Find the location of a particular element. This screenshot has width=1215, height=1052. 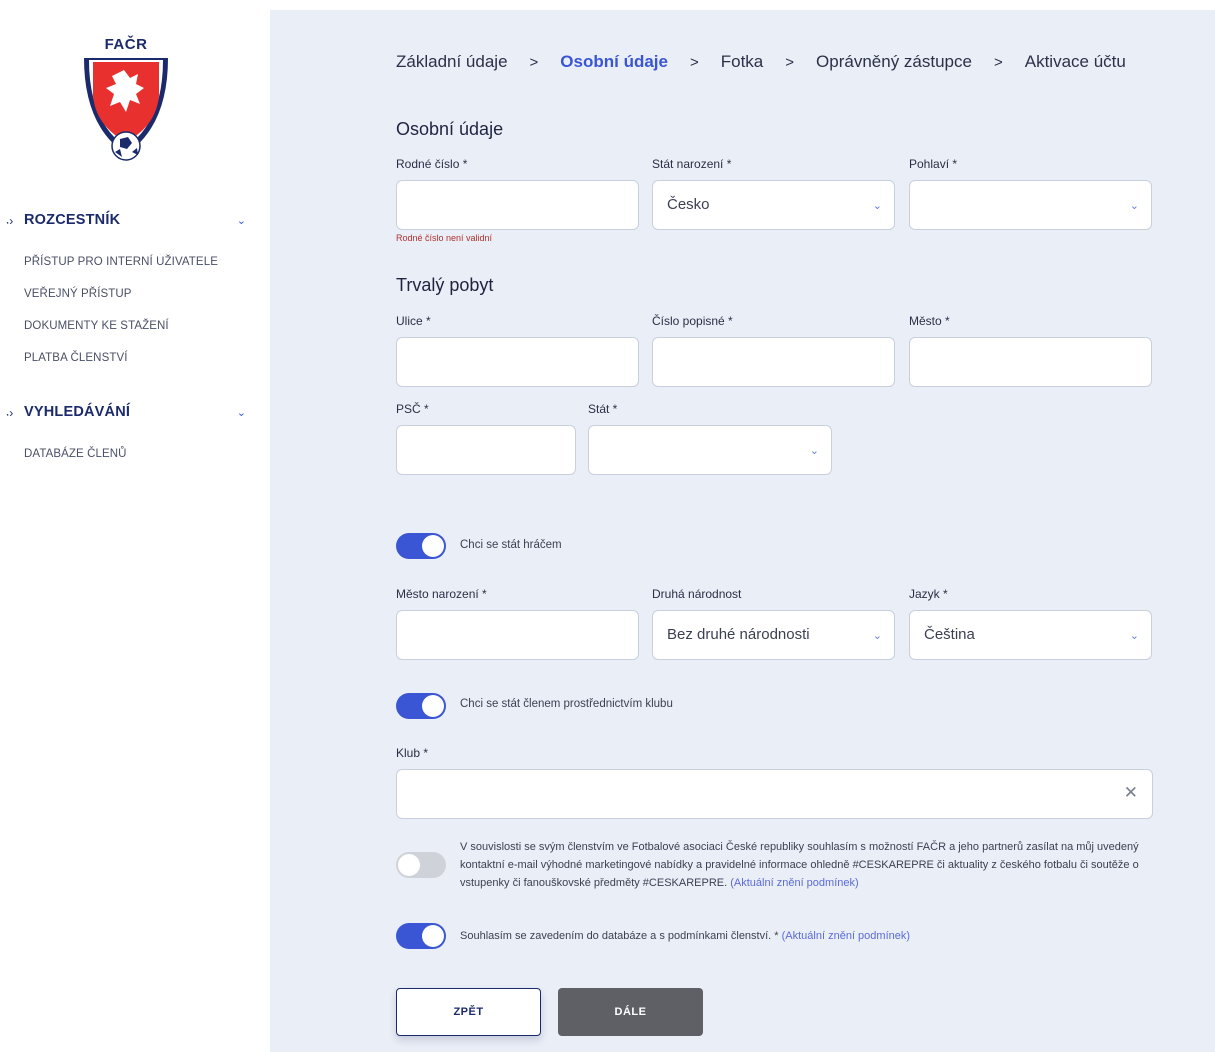

zip-label: PSČ * is located at coordinates (412, 409).